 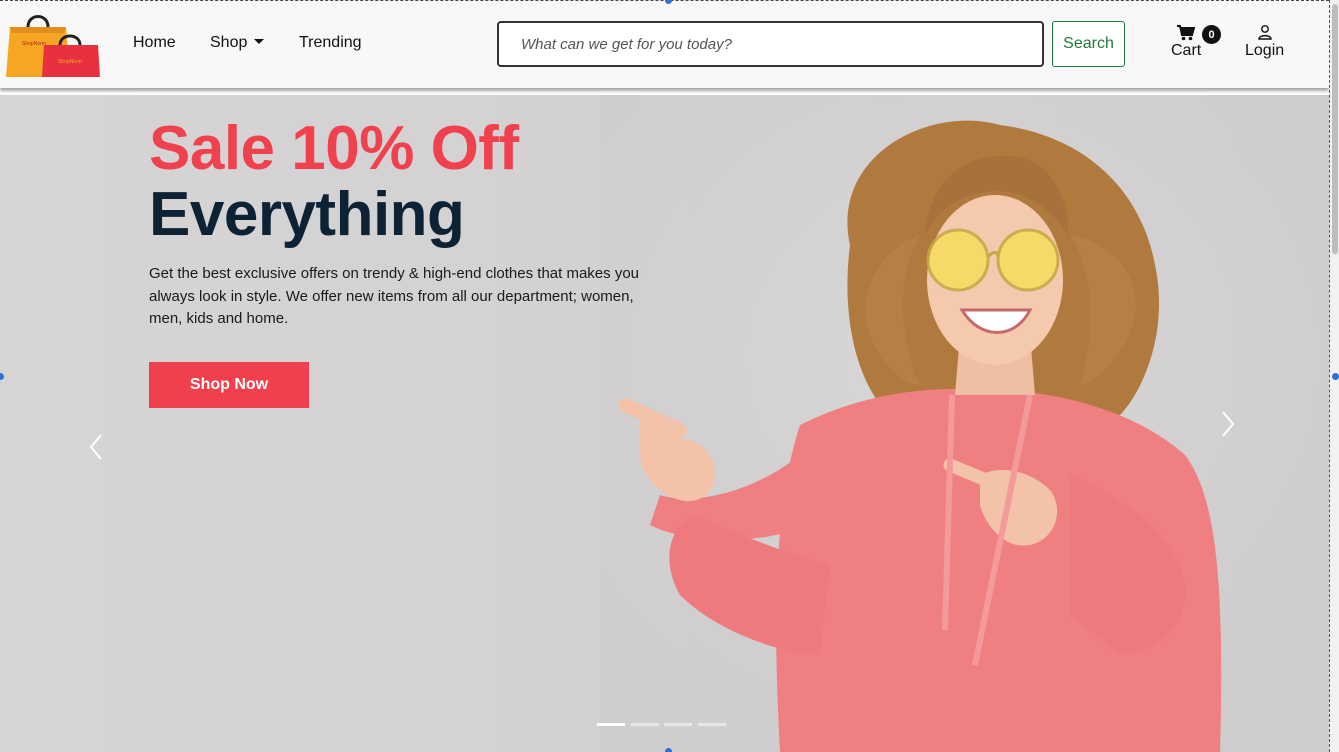 I want to click on nav-shop-dropdown: Shop, so click(x=237, y=43).